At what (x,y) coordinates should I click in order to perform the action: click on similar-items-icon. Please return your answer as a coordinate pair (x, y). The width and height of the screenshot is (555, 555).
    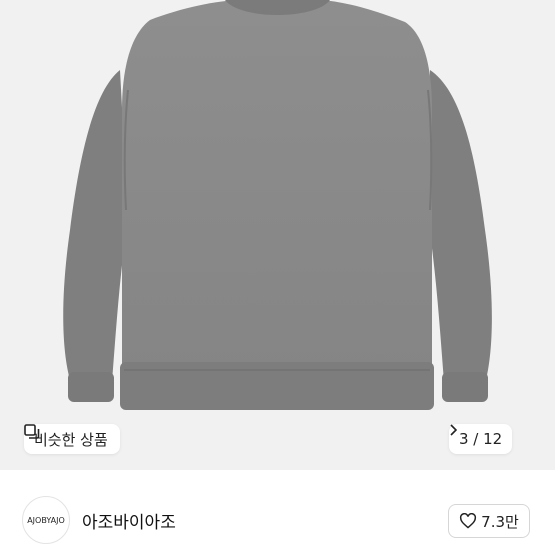
    Looking at the image, I should click on (32, 431).